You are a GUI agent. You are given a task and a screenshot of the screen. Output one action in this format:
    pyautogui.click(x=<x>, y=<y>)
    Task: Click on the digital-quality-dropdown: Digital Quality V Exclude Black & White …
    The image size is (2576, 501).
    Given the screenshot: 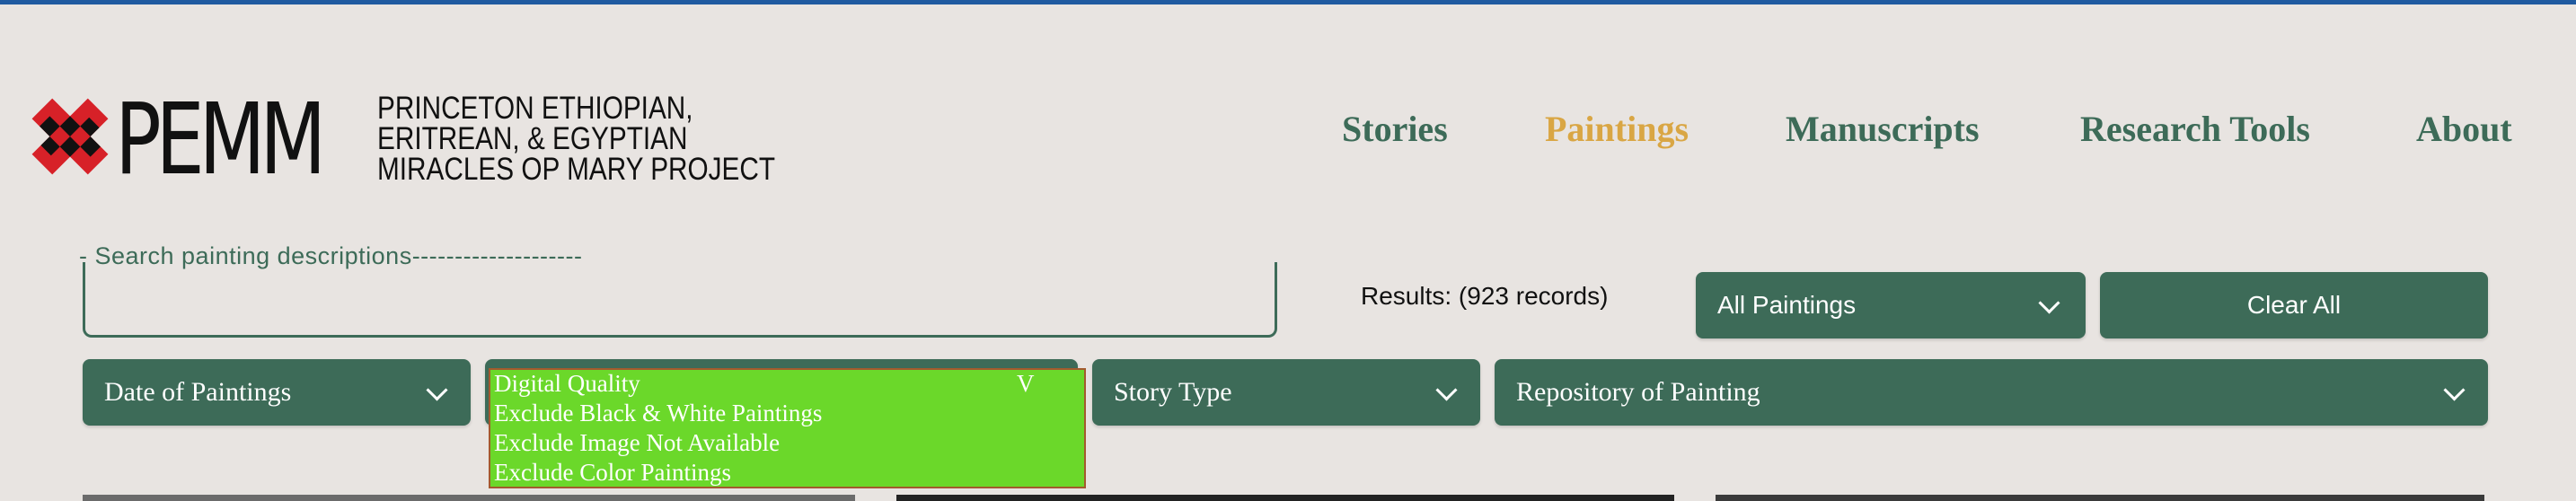 What is the action you would take?
    pyautogui.click(x=787, y=428)
    